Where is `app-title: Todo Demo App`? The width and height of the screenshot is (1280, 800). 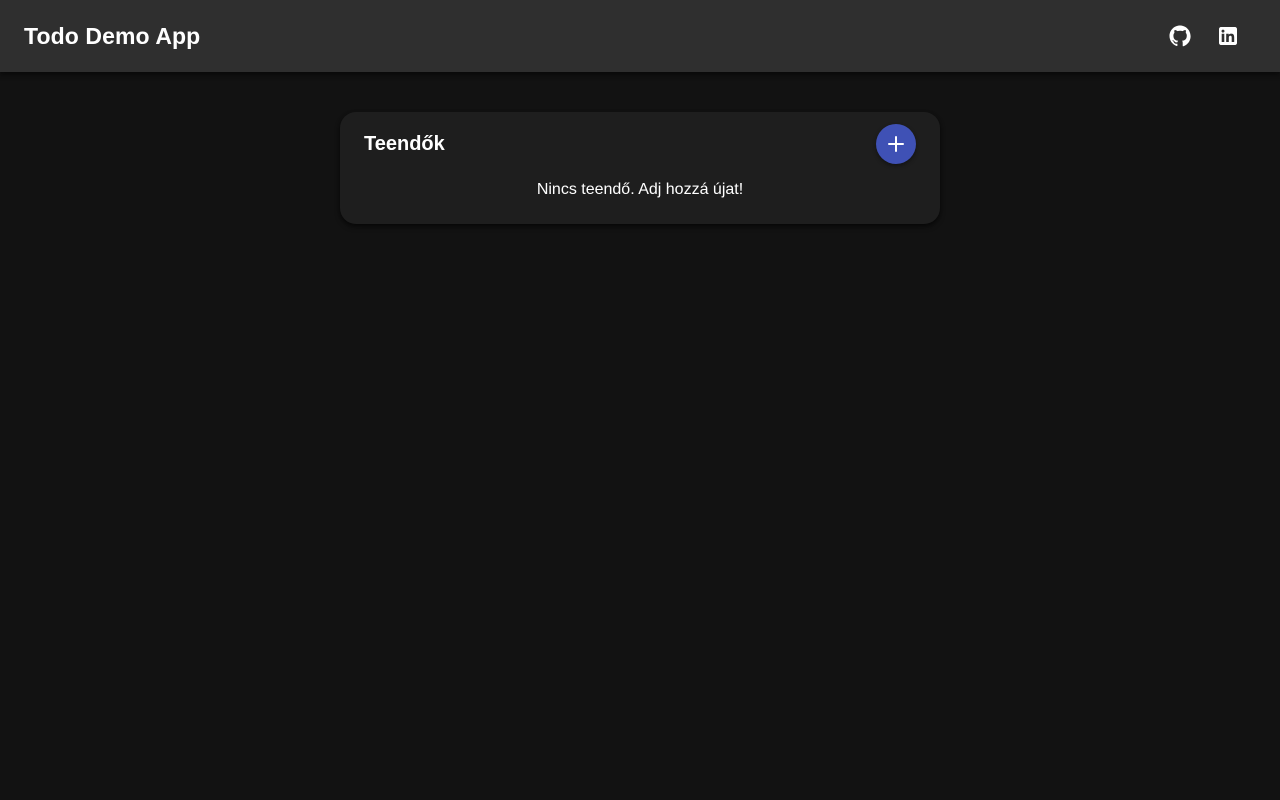
app-title: Todo Demo App is located at coordinates (112, 35).